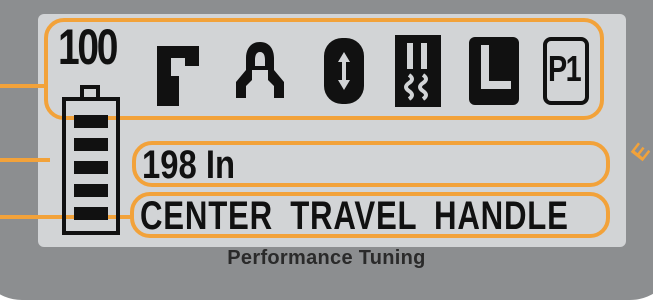 Image resolution: width=653 pixels, height=300 pixels. I want to click on mode-readout: CENTER TRAVEL HANDLE, so click(354, 216).